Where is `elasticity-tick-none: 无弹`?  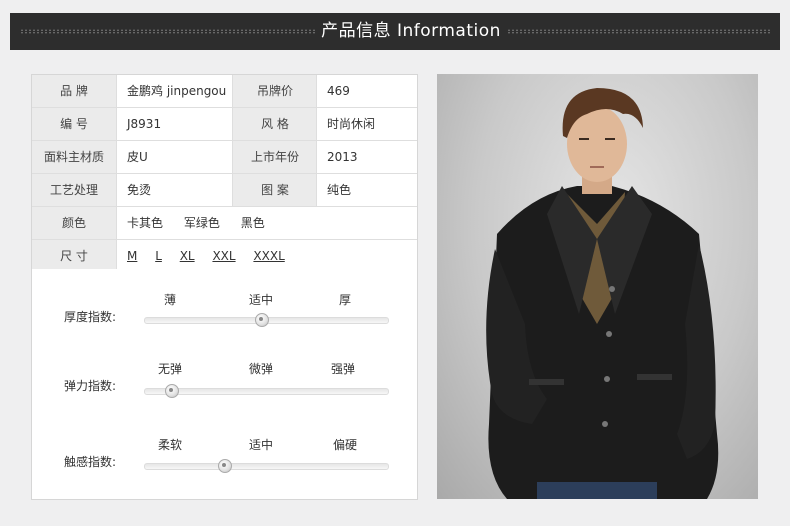 elasticity-tick-none: 无弹 is located at coordinates (170, 369).